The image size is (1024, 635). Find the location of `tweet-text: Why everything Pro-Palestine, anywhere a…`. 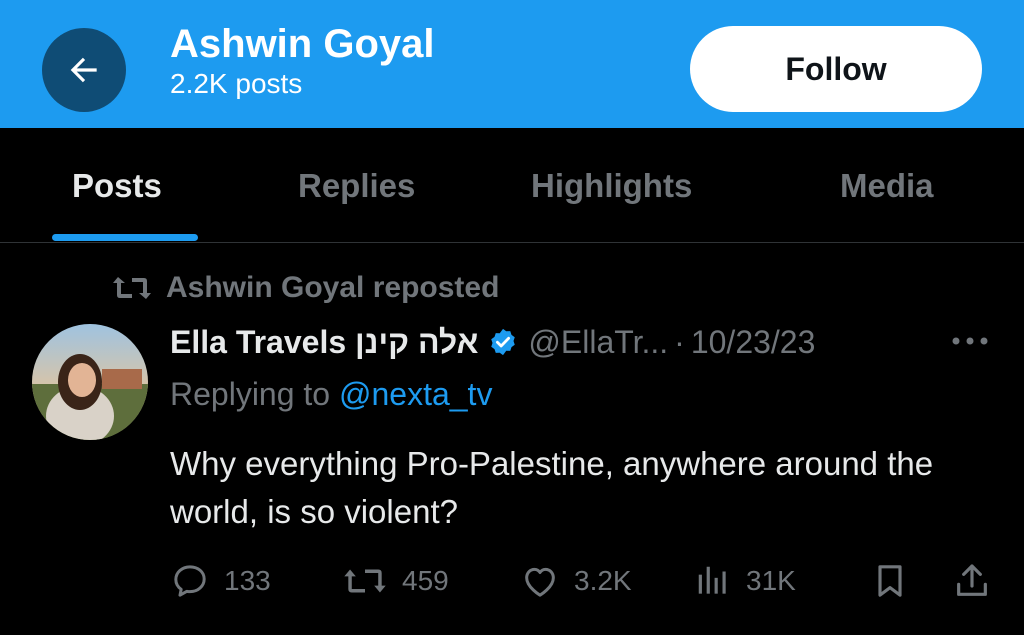

tweet-text: Why everything Pro-Palestine, anywhere a… is located at coordinates (552, 487).